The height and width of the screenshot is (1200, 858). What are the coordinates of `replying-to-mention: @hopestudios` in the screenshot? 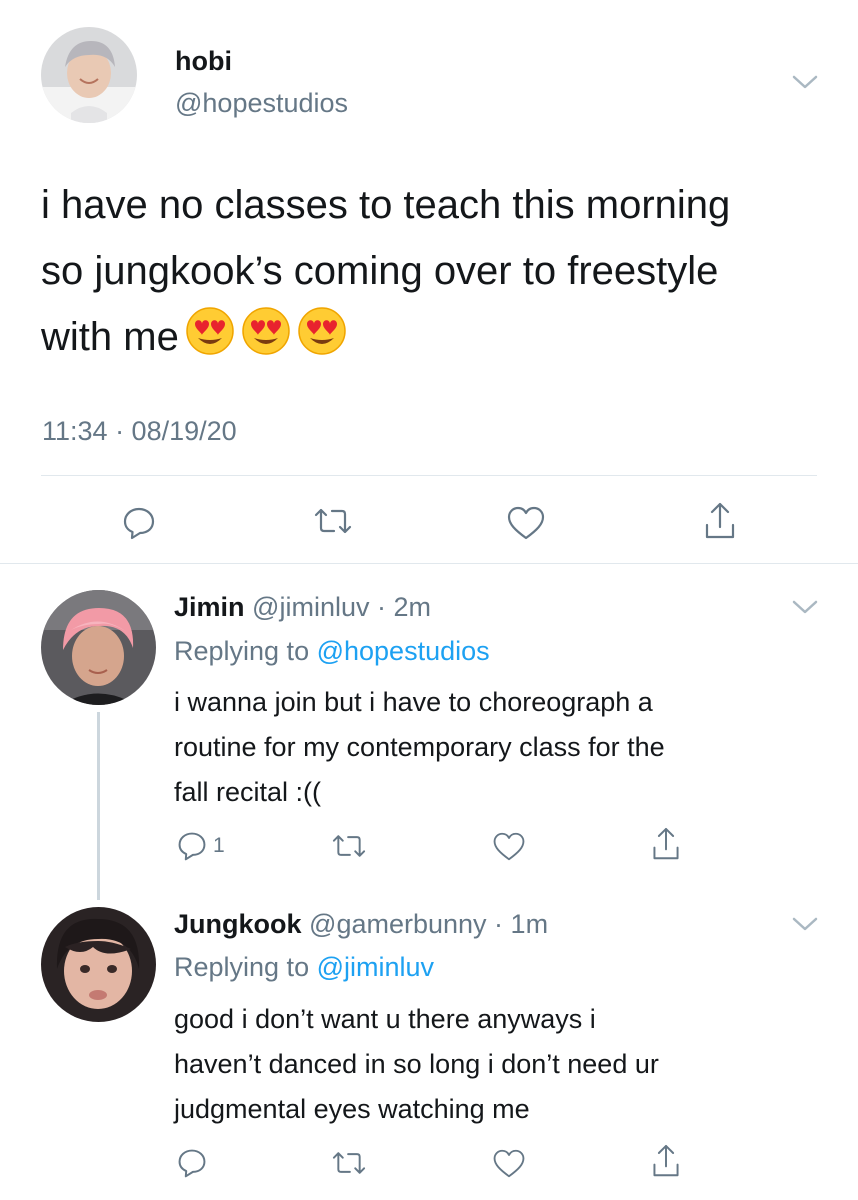 It's located at (403, 651).